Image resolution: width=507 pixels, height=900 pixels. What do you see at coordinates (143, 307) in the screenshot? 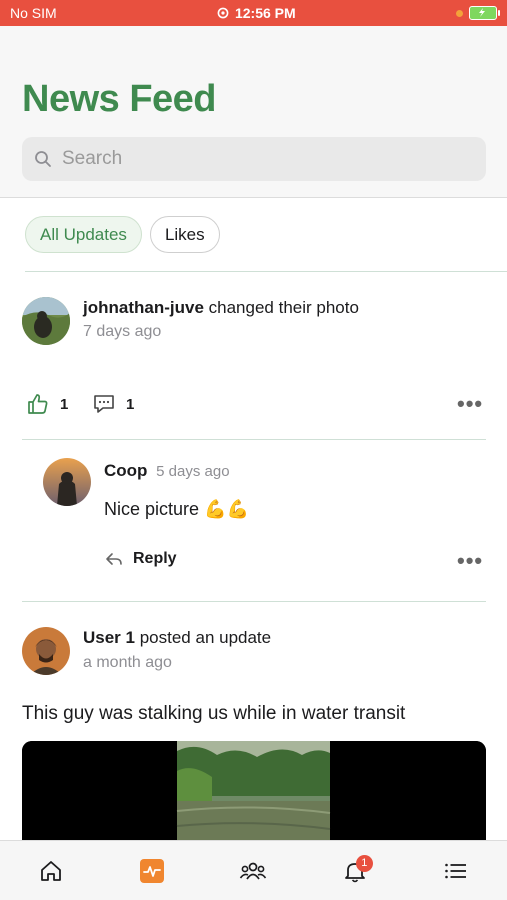
I see `post-author: johnathan-juve` at bounding box center [143, 307].